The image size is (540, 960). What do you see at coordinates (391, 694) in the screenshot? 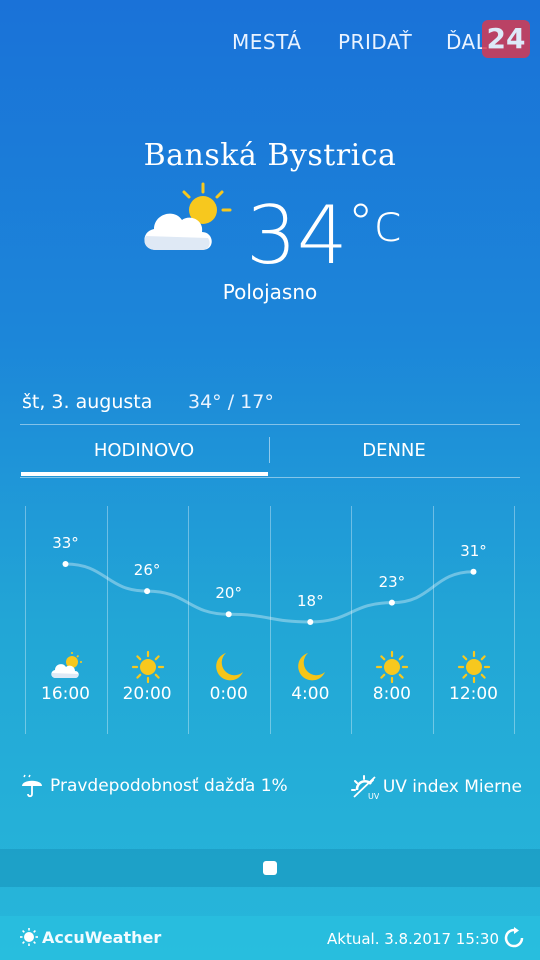
I see `hourly-time: 8:00` at bounding box center [391, 694].